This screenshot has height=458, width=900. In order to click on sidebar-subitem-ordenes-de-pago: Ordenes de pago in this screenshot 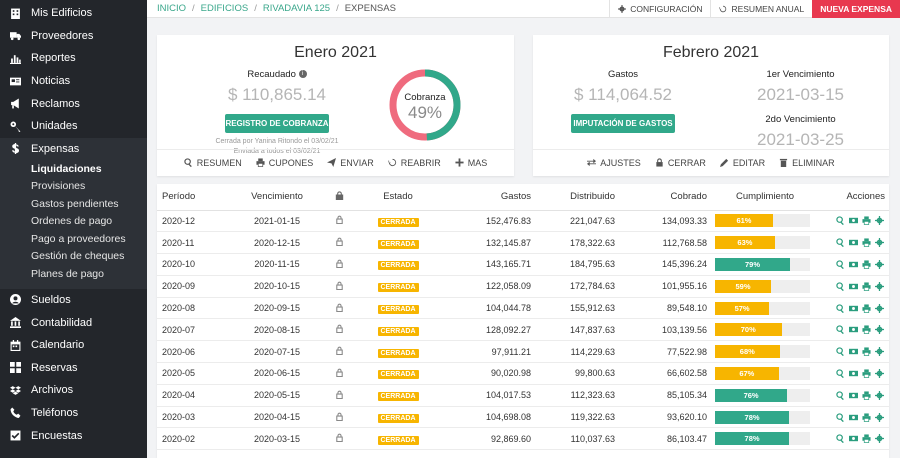, I will do `click(73, 221)`.